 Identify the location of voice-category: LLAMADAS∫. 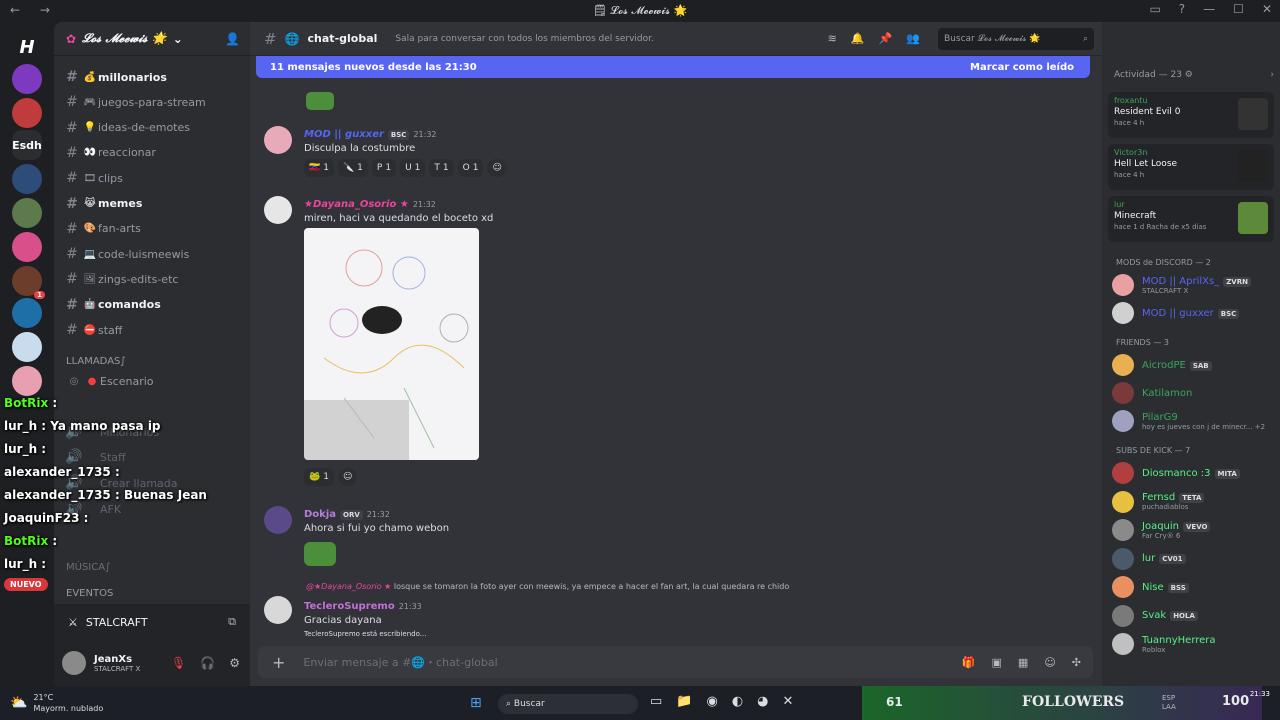
(96, 361).